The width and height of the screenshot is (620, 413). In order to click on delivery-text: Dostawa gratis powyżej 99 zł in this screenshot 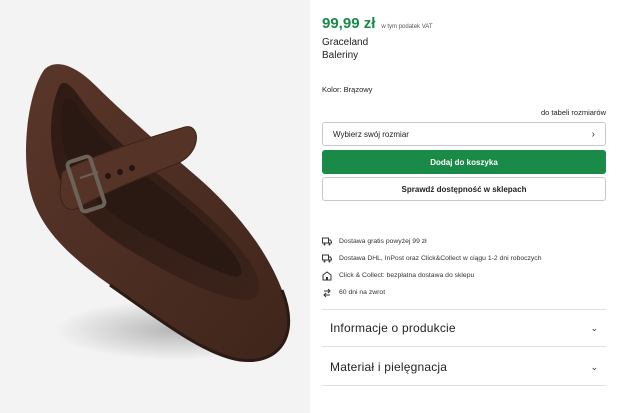, I will do `click(383, 241)`.